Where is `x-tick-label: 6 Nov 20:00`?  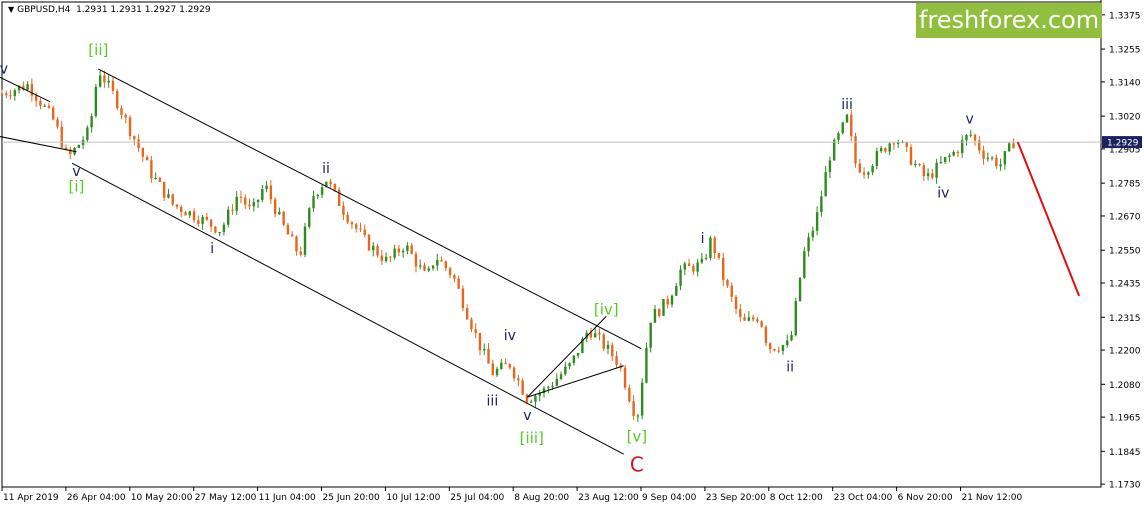 x-tick-label: 6 Nov 20:00 is located at coordinates (925, 498).